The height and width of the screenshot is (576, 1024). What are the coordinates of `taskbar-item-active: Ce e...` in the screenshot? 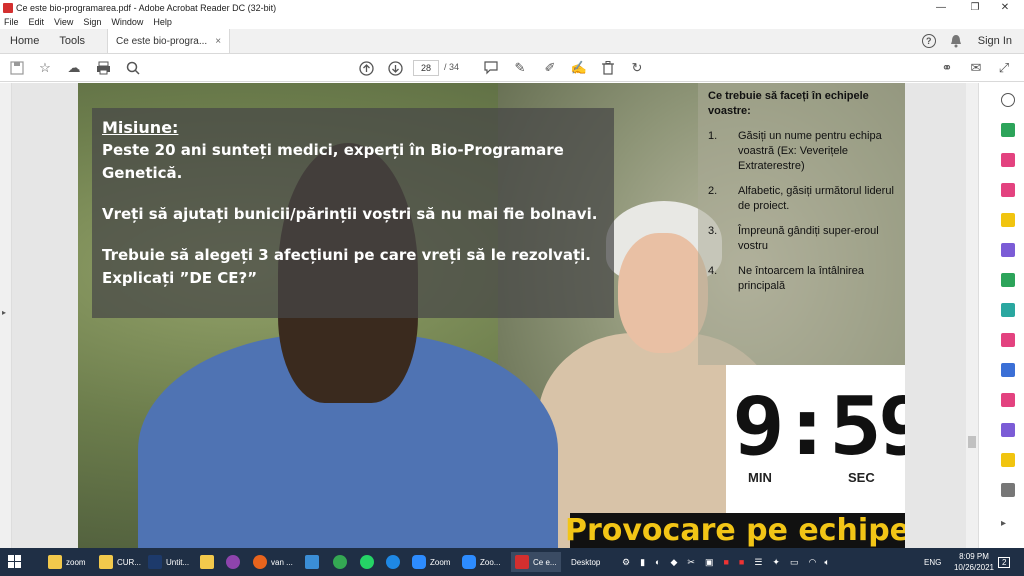 It's located at (536, 562).